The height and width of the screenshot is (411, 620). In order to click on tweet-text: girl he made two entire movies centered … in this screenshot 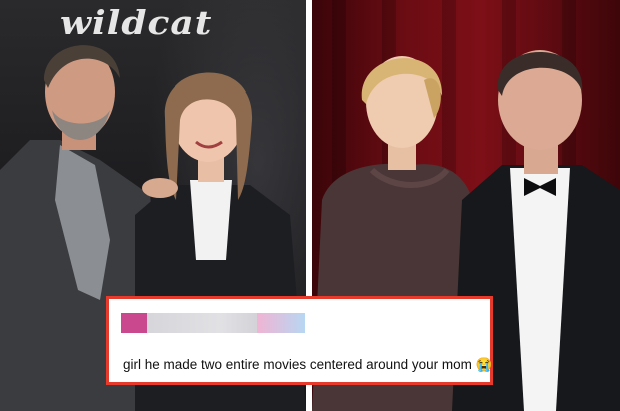, I will do `click(308, 364)`.